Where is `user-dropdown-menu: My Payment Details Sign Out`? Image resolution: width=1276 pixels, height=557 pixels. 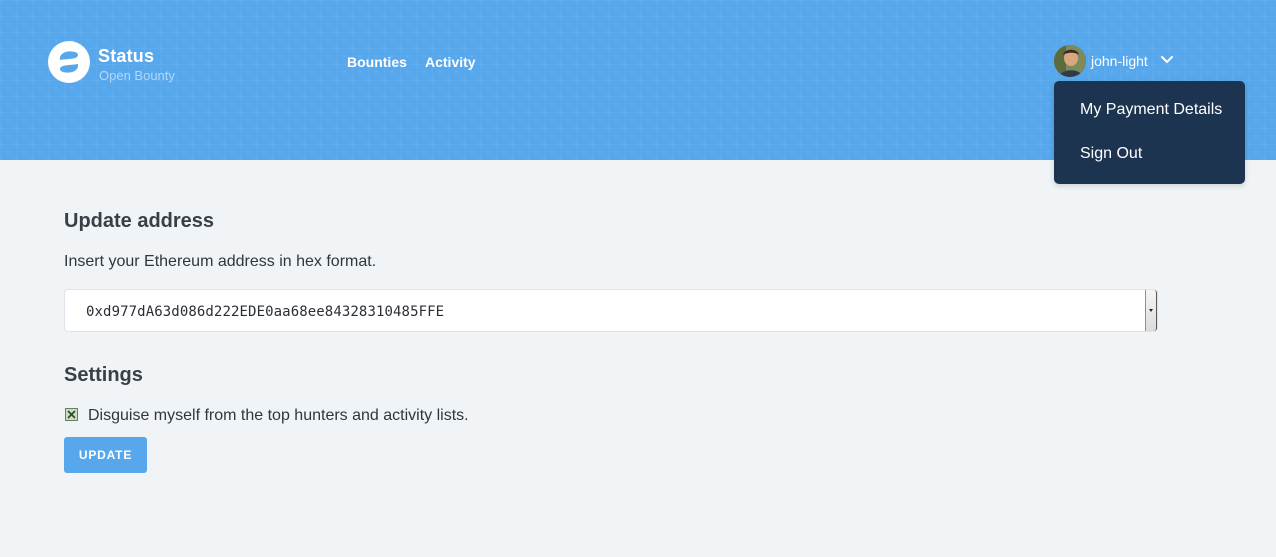 user-dropdown-menu: My Payment Details Sign Out is located at coordinates (1149, 132).